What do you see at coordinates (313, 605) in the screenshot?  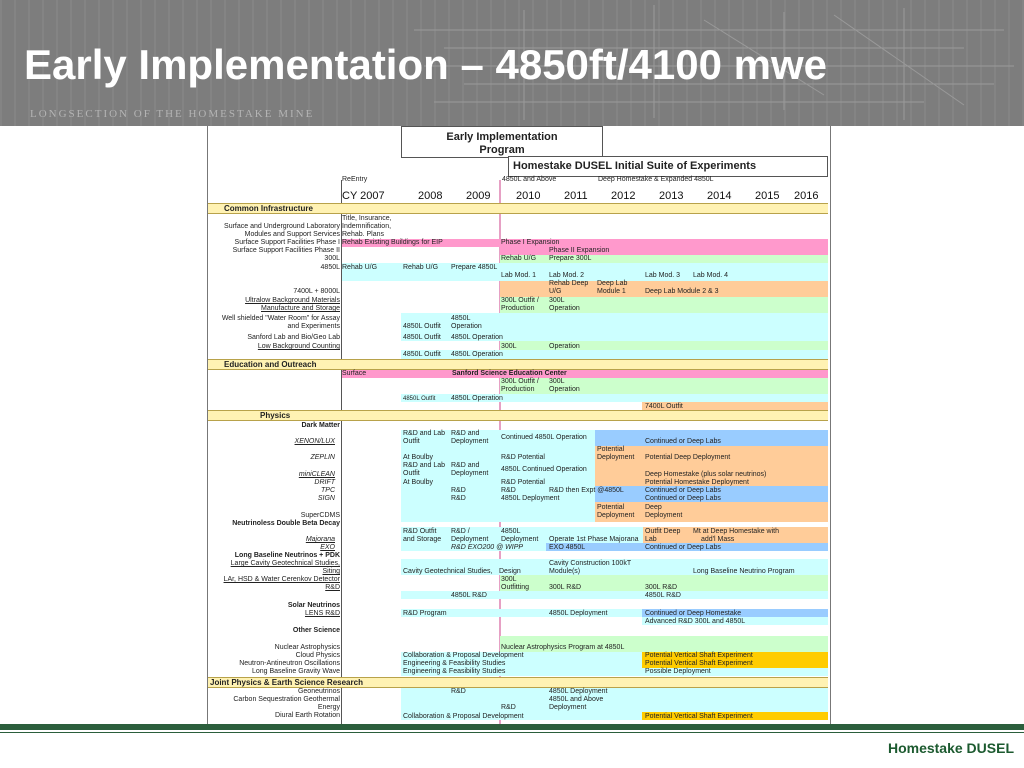 I see `row-label: Solar Neutrinos` at bounding box center [313, 605].